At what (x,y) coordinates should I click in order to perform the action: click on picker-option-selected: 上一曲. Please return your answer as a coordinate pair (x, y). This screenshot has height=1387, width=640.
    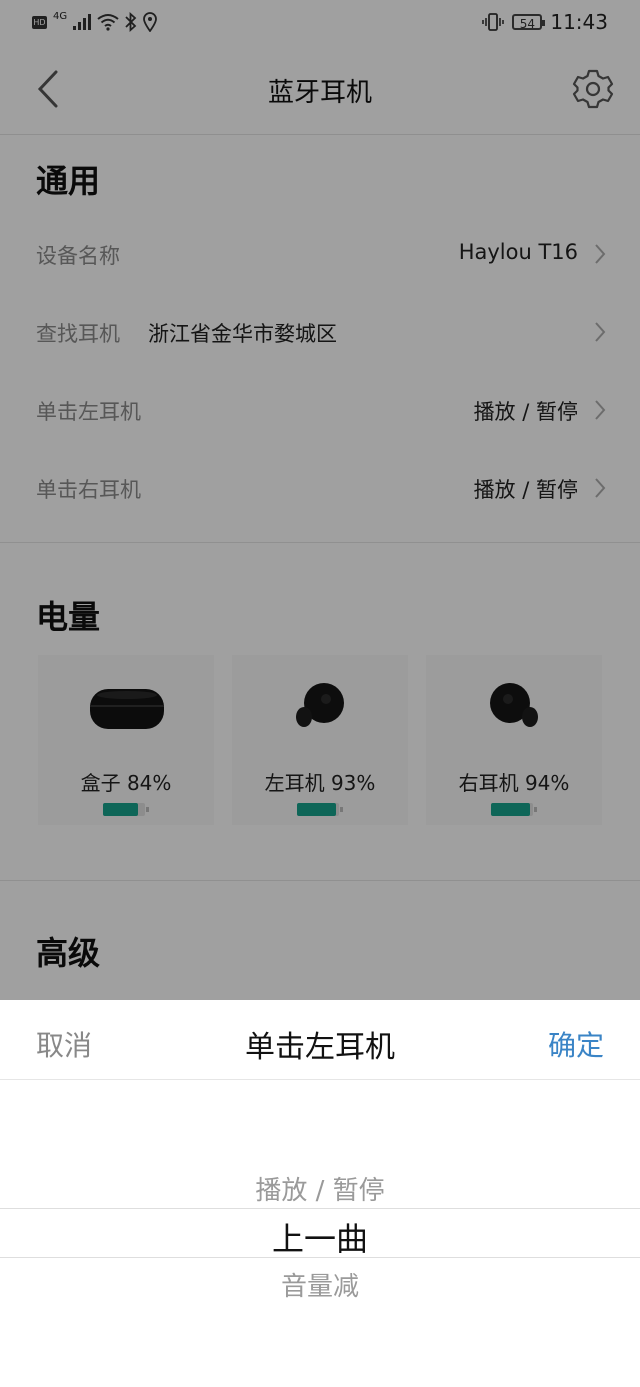
    Looking at the image, I should click on (320, 1237).